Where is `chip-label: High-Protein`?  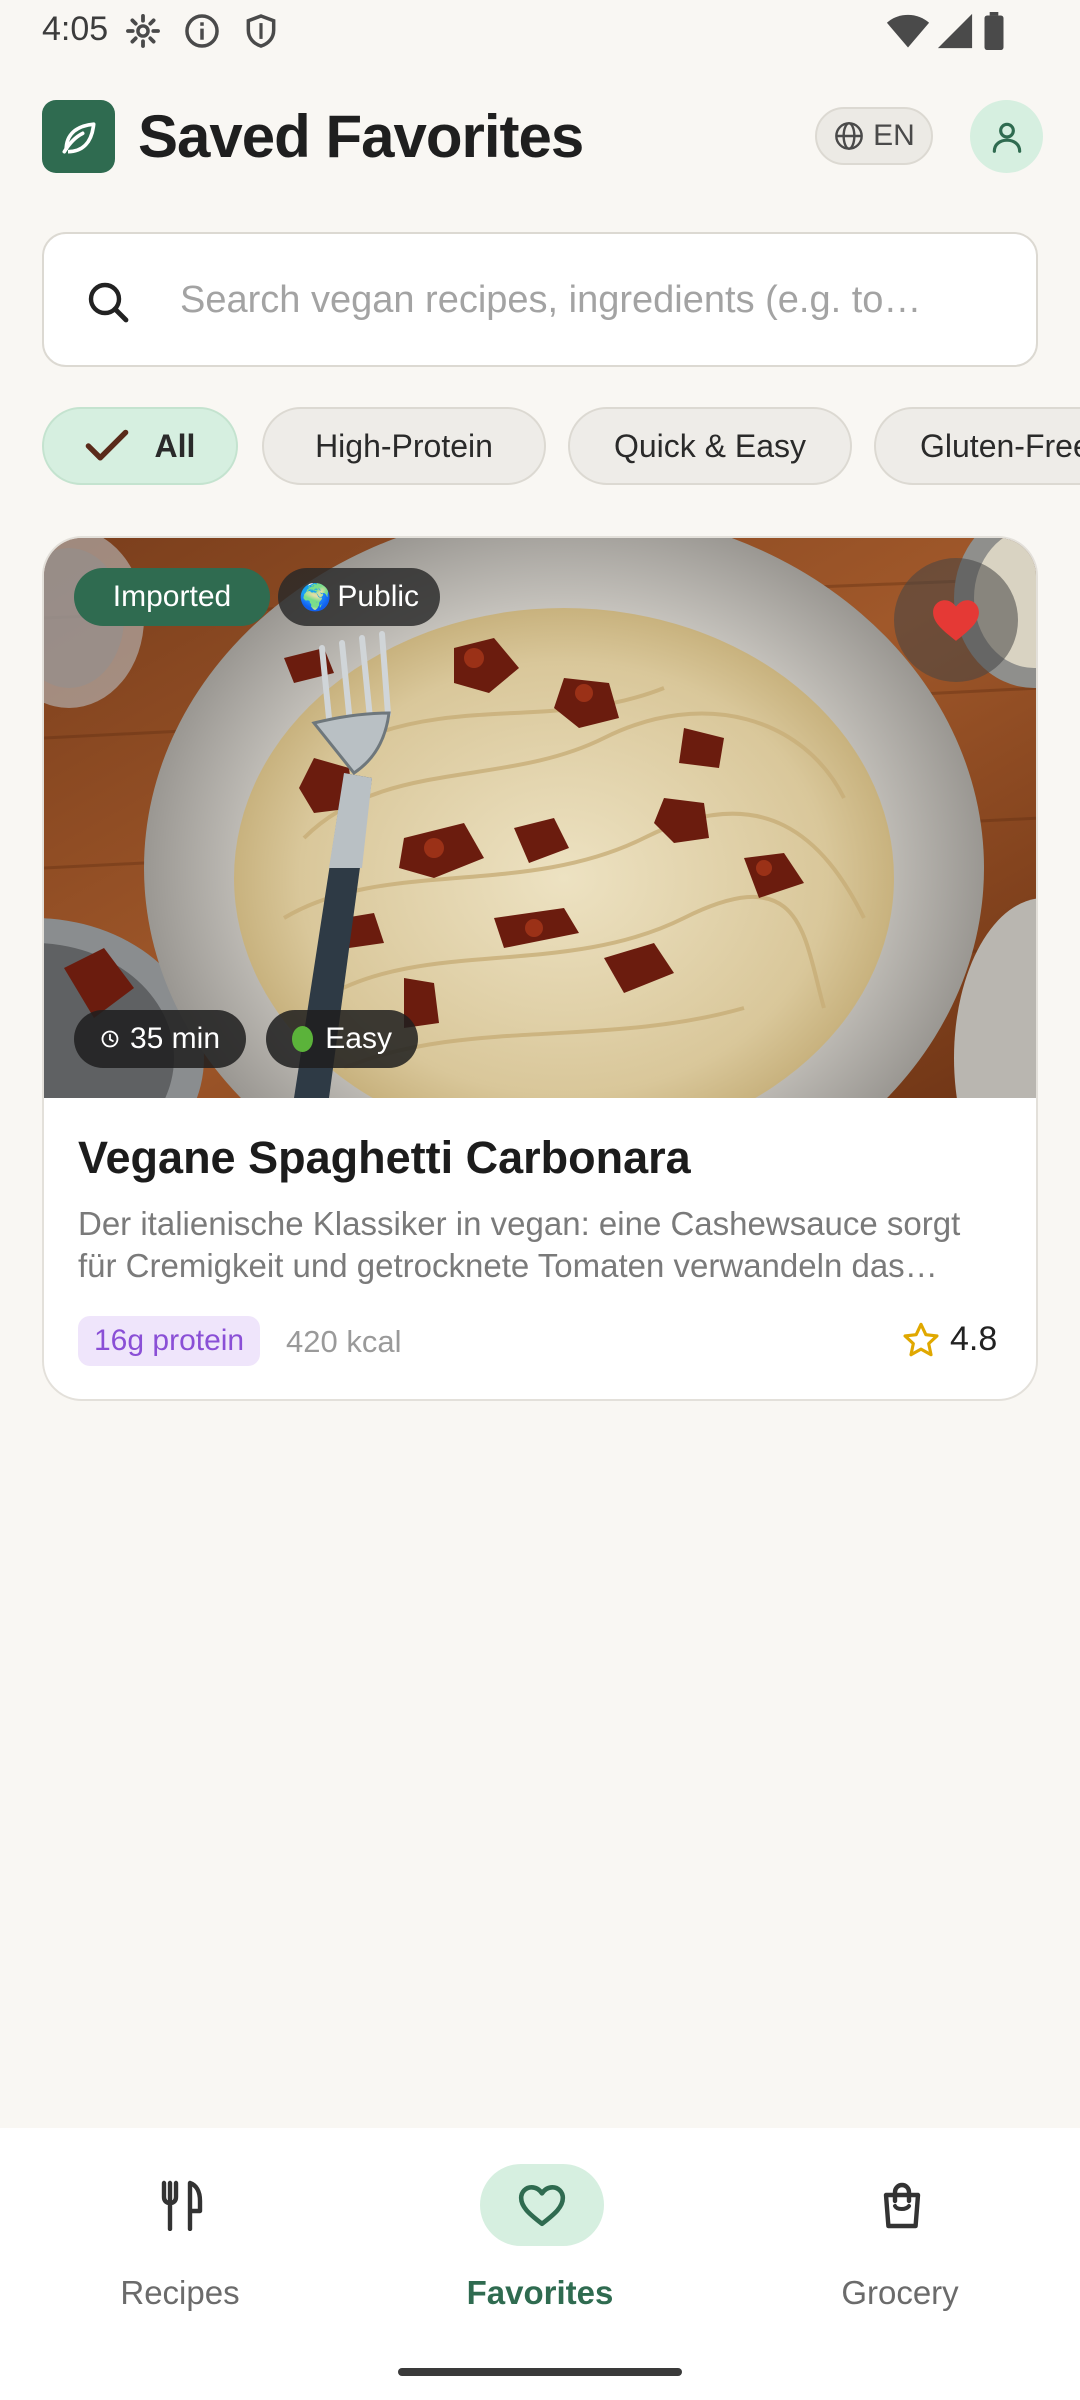
chip-label: High-Protein is located at coordinates (404, 445).